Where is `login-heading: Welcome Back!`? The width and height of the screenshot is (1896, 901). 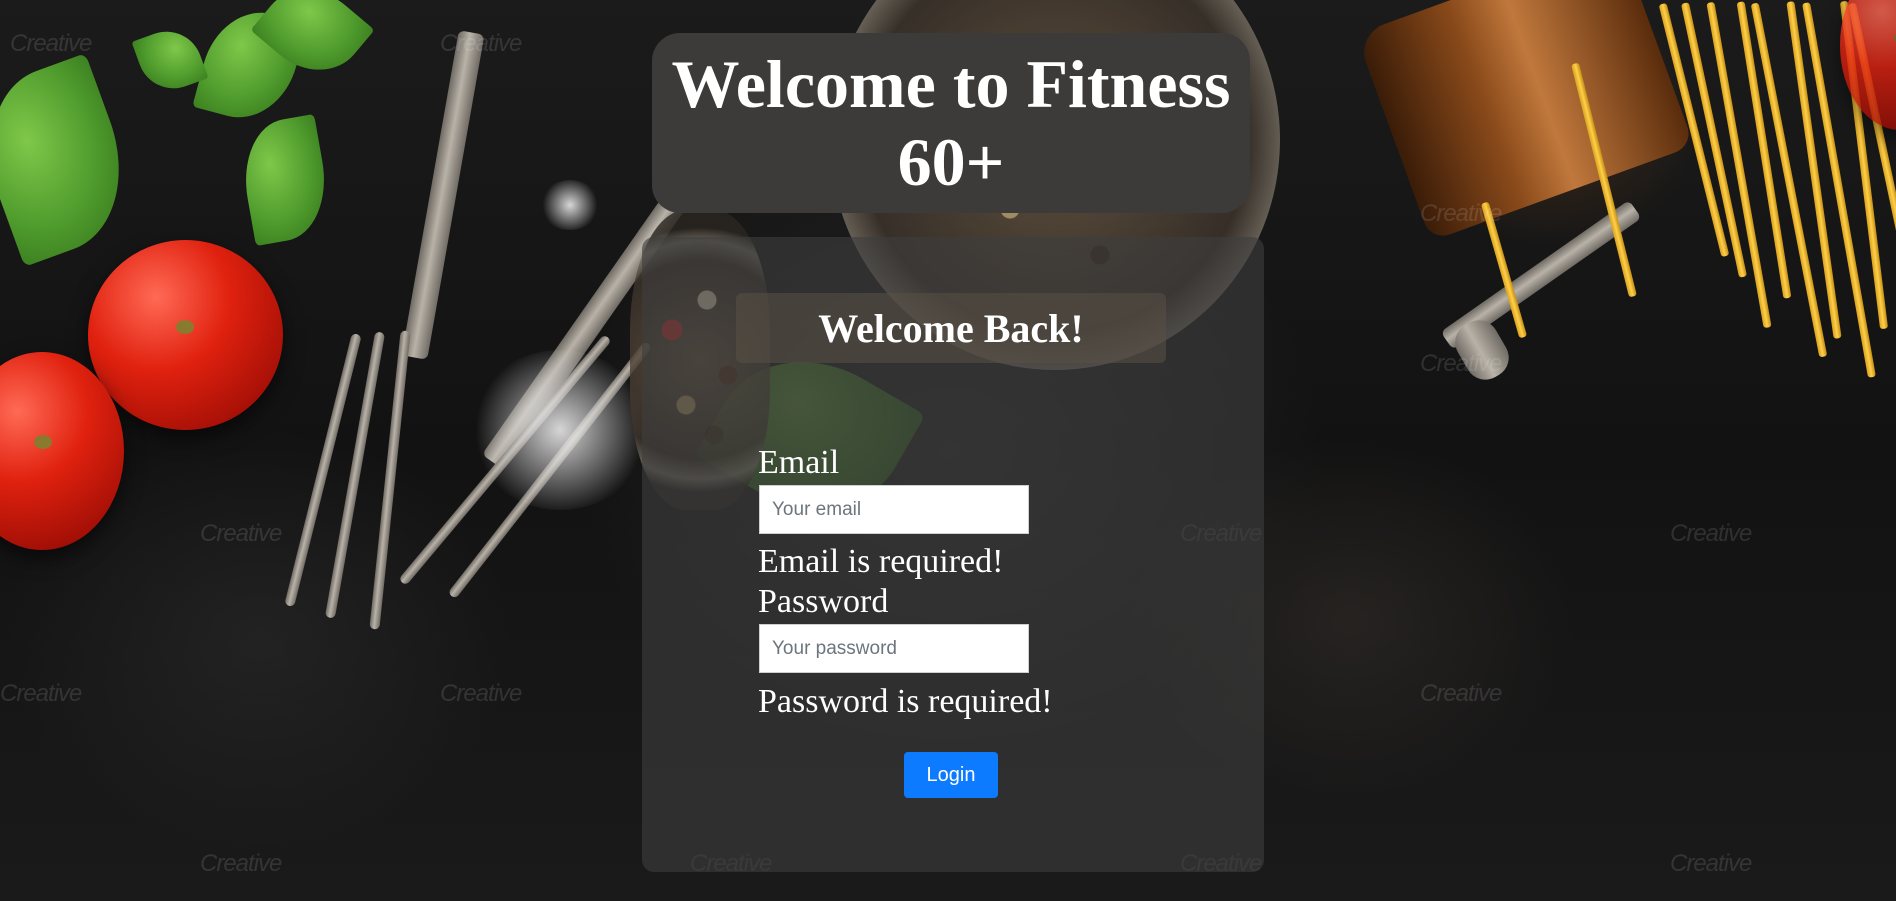 login-heading: Welcome Back! is located at coordinates (951, 328).